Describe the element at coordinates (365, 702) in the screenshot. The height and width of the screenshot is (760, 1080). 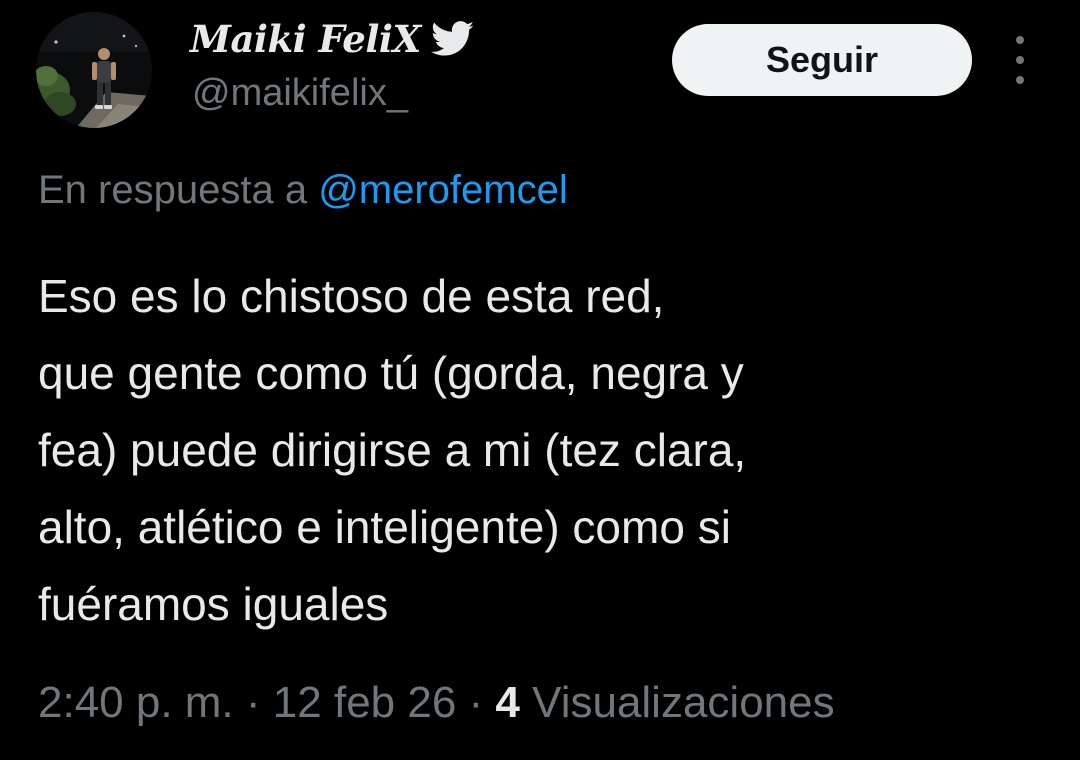
I see `tweet-date: 12 feb 26` at that location.